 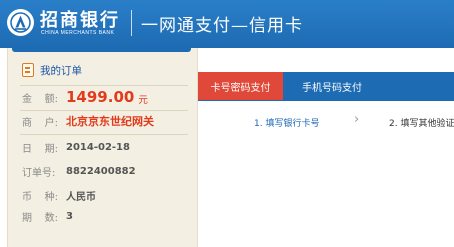 What do you see at coordinates (81, 197) in the screenshot?
I see `currency-value: 人民币` at bounding box center [81, 197].